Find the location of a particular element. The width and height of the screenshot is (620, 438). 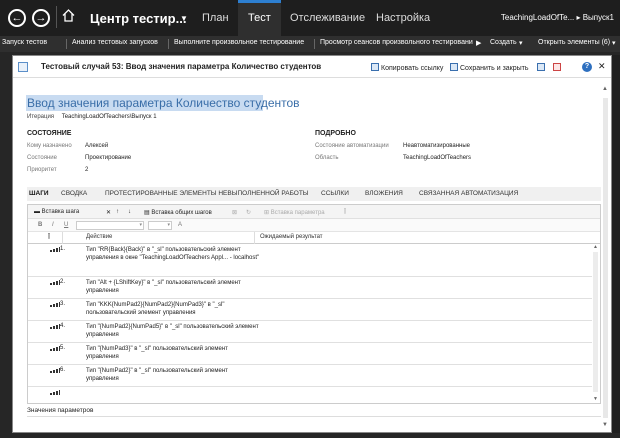

tab-attachments: ВЛОЖЕНИЯ is located at coordinates (384, 193).